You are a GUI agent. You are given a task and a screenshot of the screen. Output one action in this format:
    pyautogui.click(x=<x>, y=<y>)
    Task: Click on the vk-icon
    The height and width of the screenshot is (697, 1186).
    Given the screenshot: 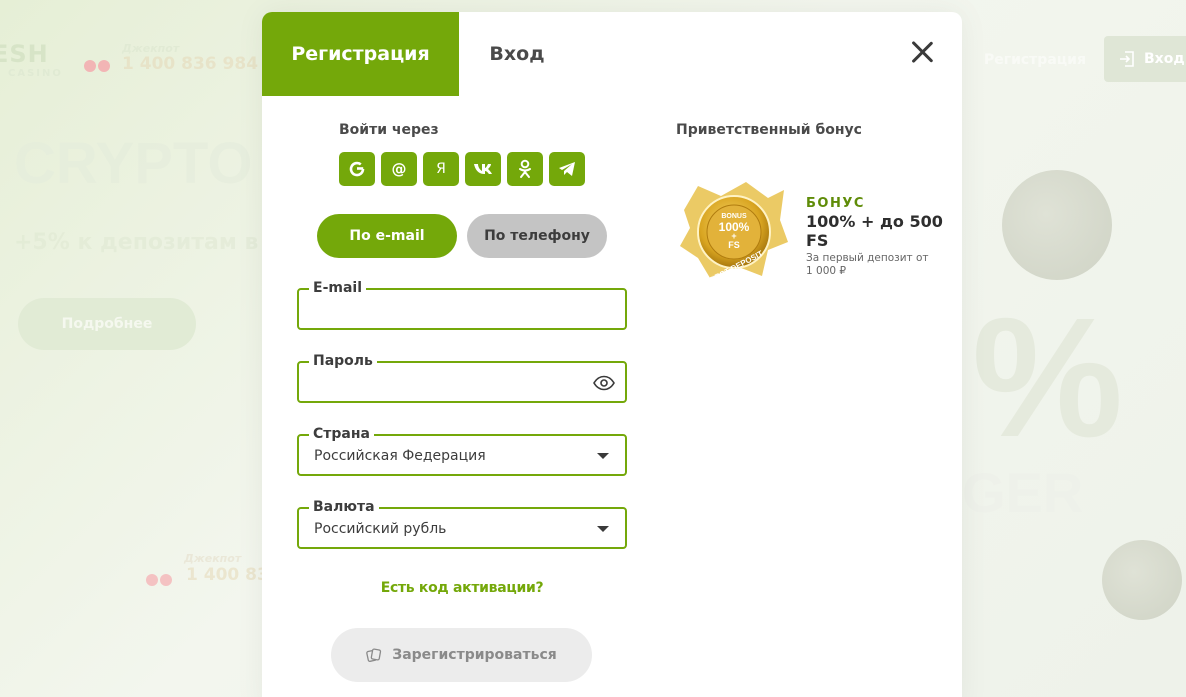 What is the action you would take?
    pyautogui.click(x=483, y=169)
    